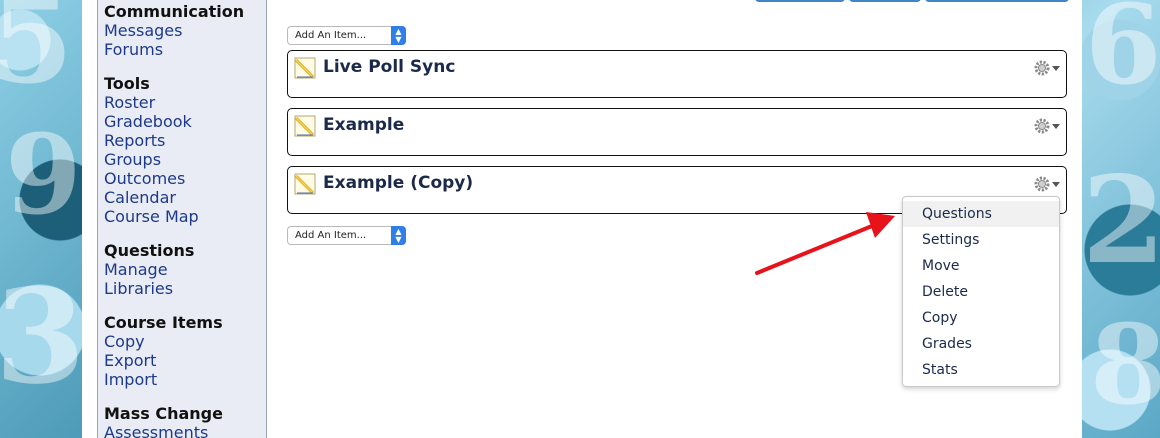 The width and height of the screenshot is (1160, 438). What do you see at coordinates (1122, 54) in the screenshot?
I see `decorative-numeral: 6` at bounding box center [1122, 54].